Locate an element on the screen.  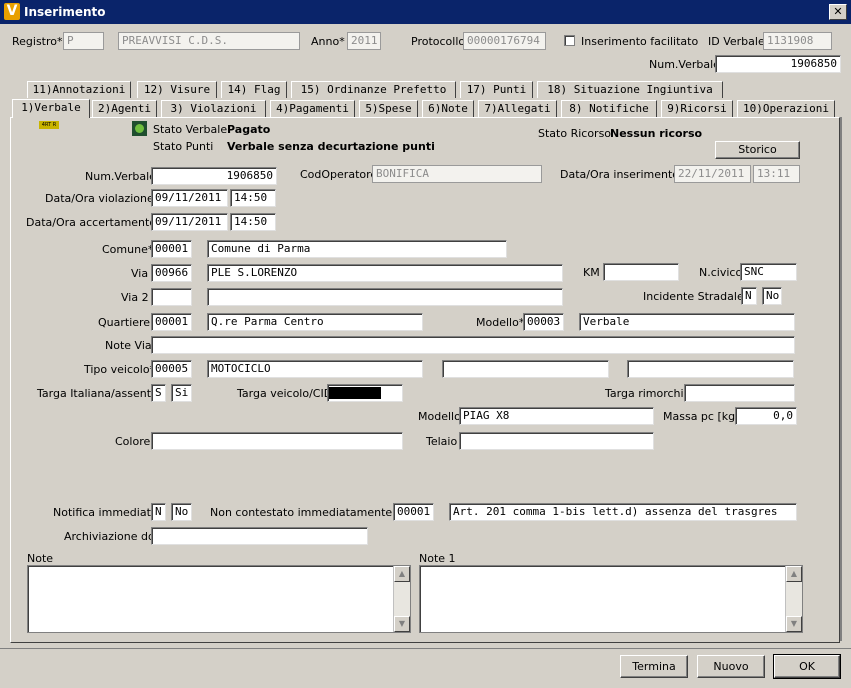
termina-button: Termina is located at coordinates (654, 666).